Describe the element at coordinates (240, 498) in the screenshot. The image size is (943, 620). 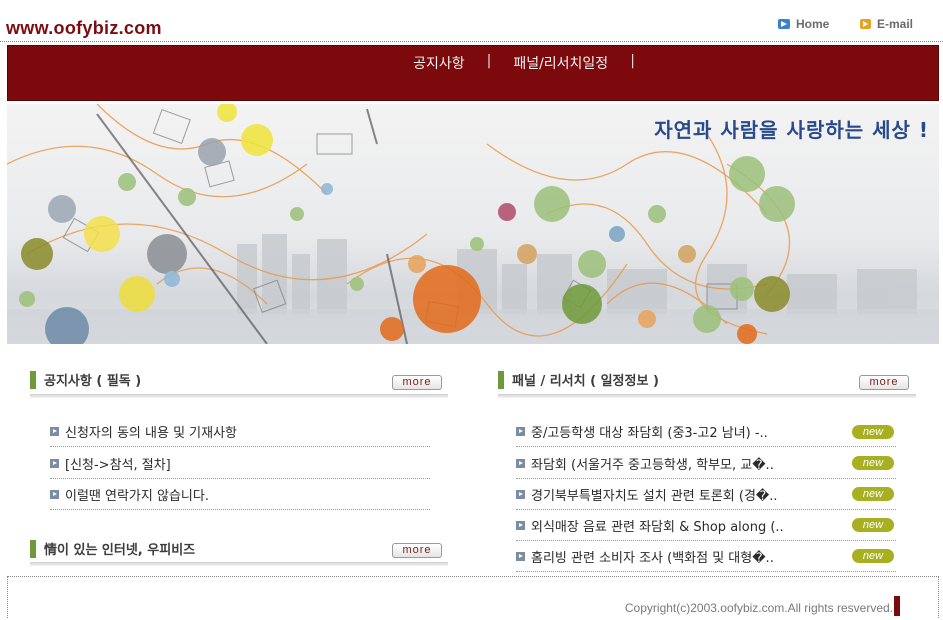
I see `notice-list-item: 이럴땐 연락가지 않습니다.` at that location.